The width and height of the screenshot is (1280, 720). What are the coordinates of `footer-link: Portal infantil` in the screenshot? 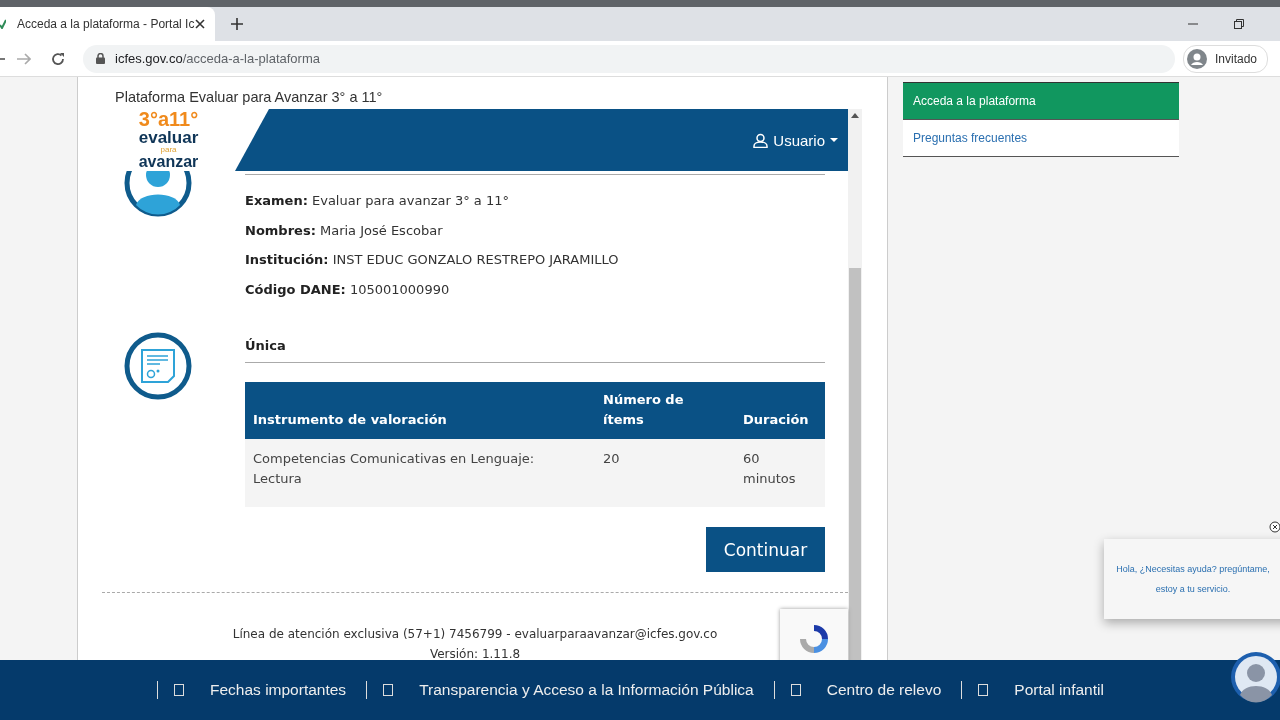 It's located at (1059, 690).